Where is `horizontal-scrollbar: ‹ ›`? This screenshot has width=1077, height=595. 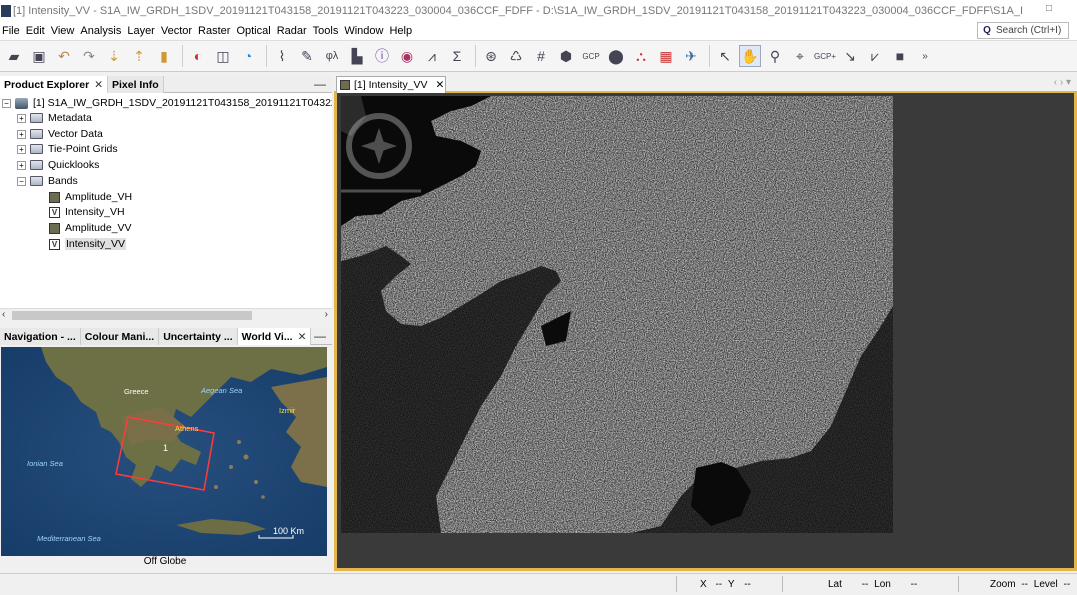
horizontal-scrollbar: ‹ › is located at coordinates (166, 315).